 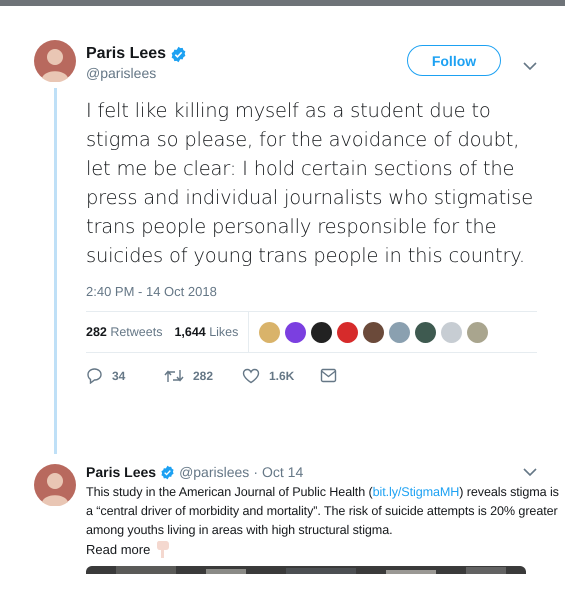 I want to click on tweet-text: This study in the American Journal of Public Health (bit.ly/StigmaMH) reveals stigma is a “central driver of morbidity and mortality”. The risk of suicide attempts is 20% greater among youths living in areas with high structural stigma., so click(x=322, y=511).